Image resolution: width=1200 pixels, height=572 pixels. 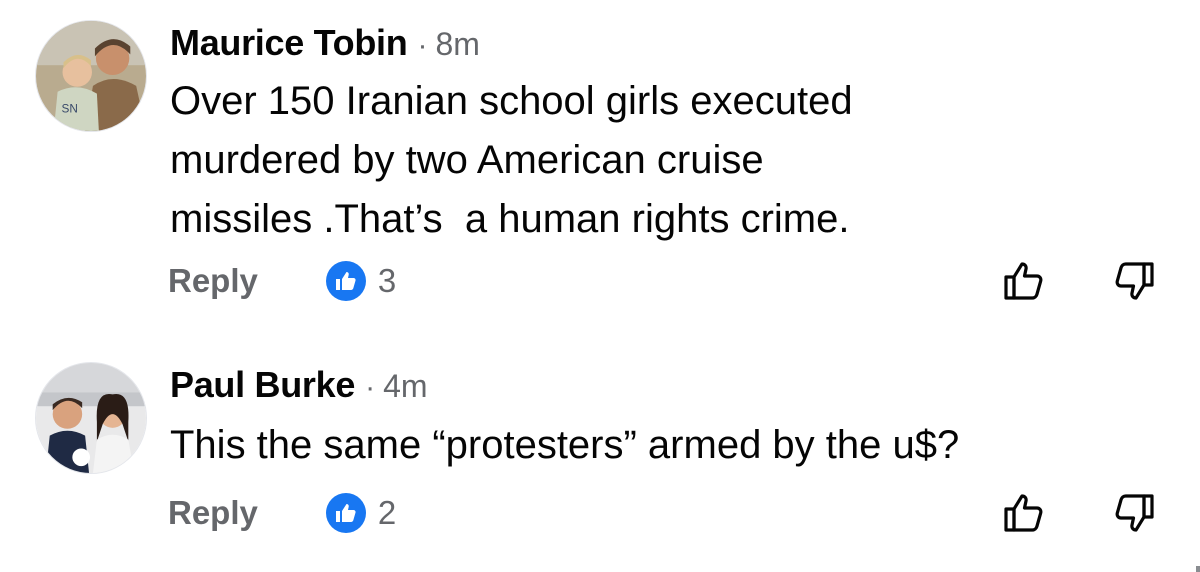 I want to click on reaction-summary: 2, so click(x=361, y=513).